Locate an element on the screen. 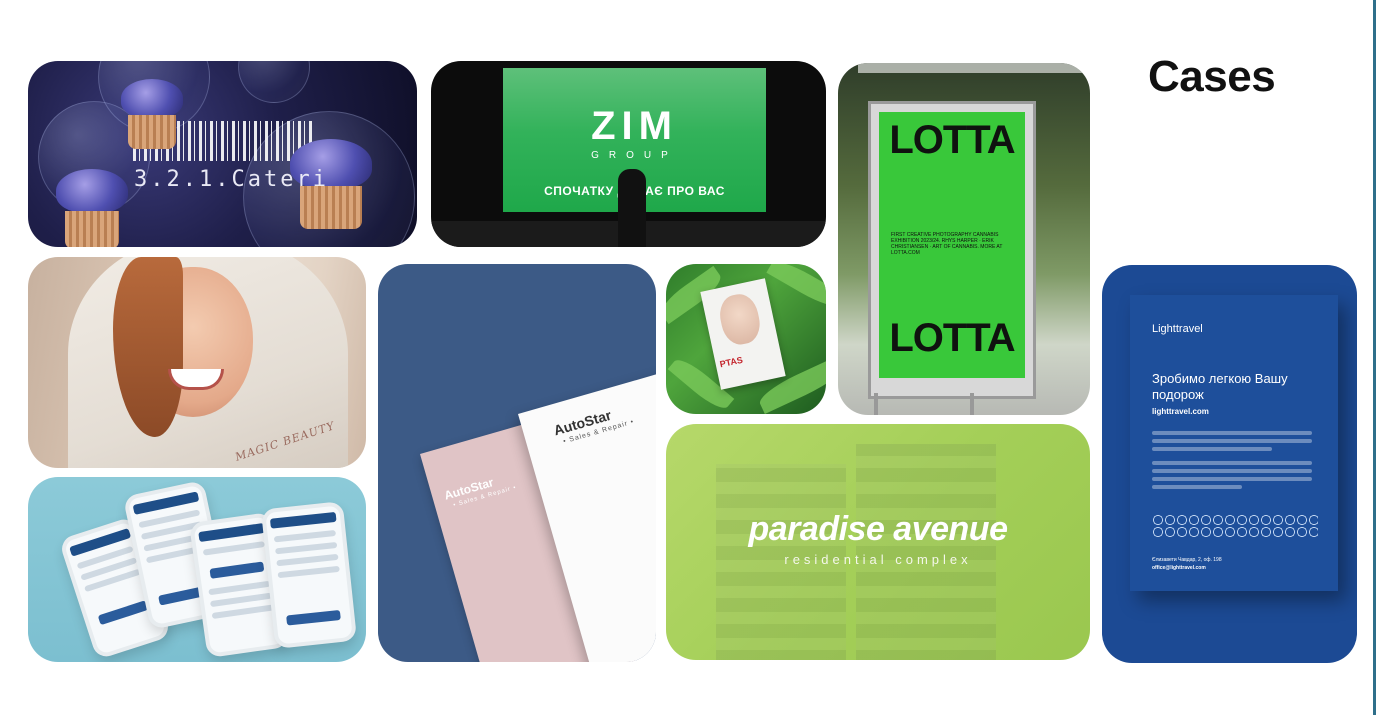 The image size is (1376, 715). leaf-shape is located at coordinates (796, 288).